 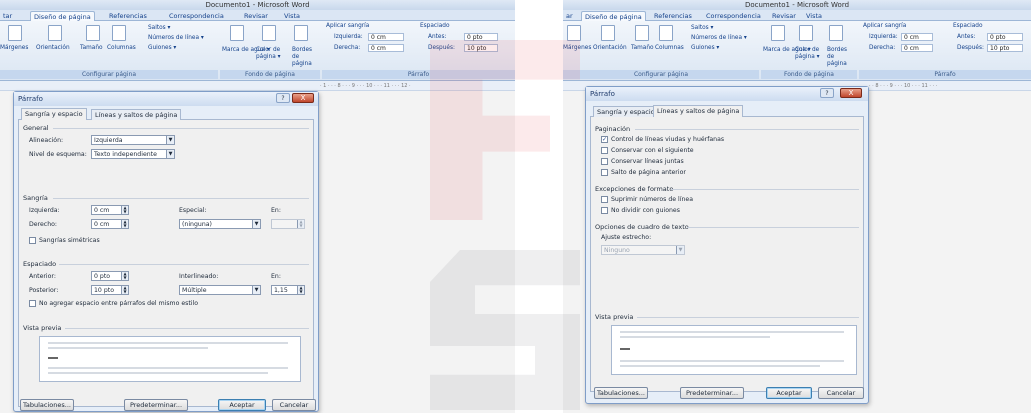 I want to click on tab-insertar: ar, so click(x=569, y=16).